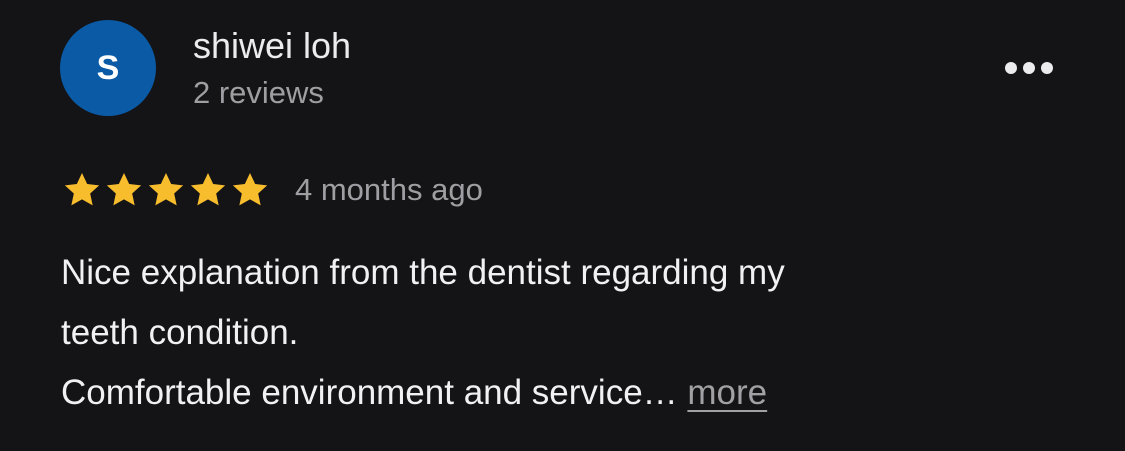 This screenshot has width=1125, height=451. Describe the element at coordinates (180, 332) in the screenshot. I see `review-text-line: teeth condition.` at that location.